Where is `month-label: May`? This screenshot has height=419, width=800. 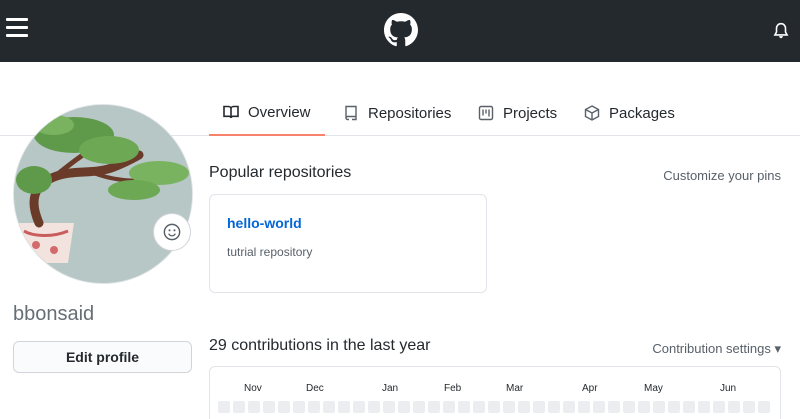 month-label: May is located at coordinates (653, 388).